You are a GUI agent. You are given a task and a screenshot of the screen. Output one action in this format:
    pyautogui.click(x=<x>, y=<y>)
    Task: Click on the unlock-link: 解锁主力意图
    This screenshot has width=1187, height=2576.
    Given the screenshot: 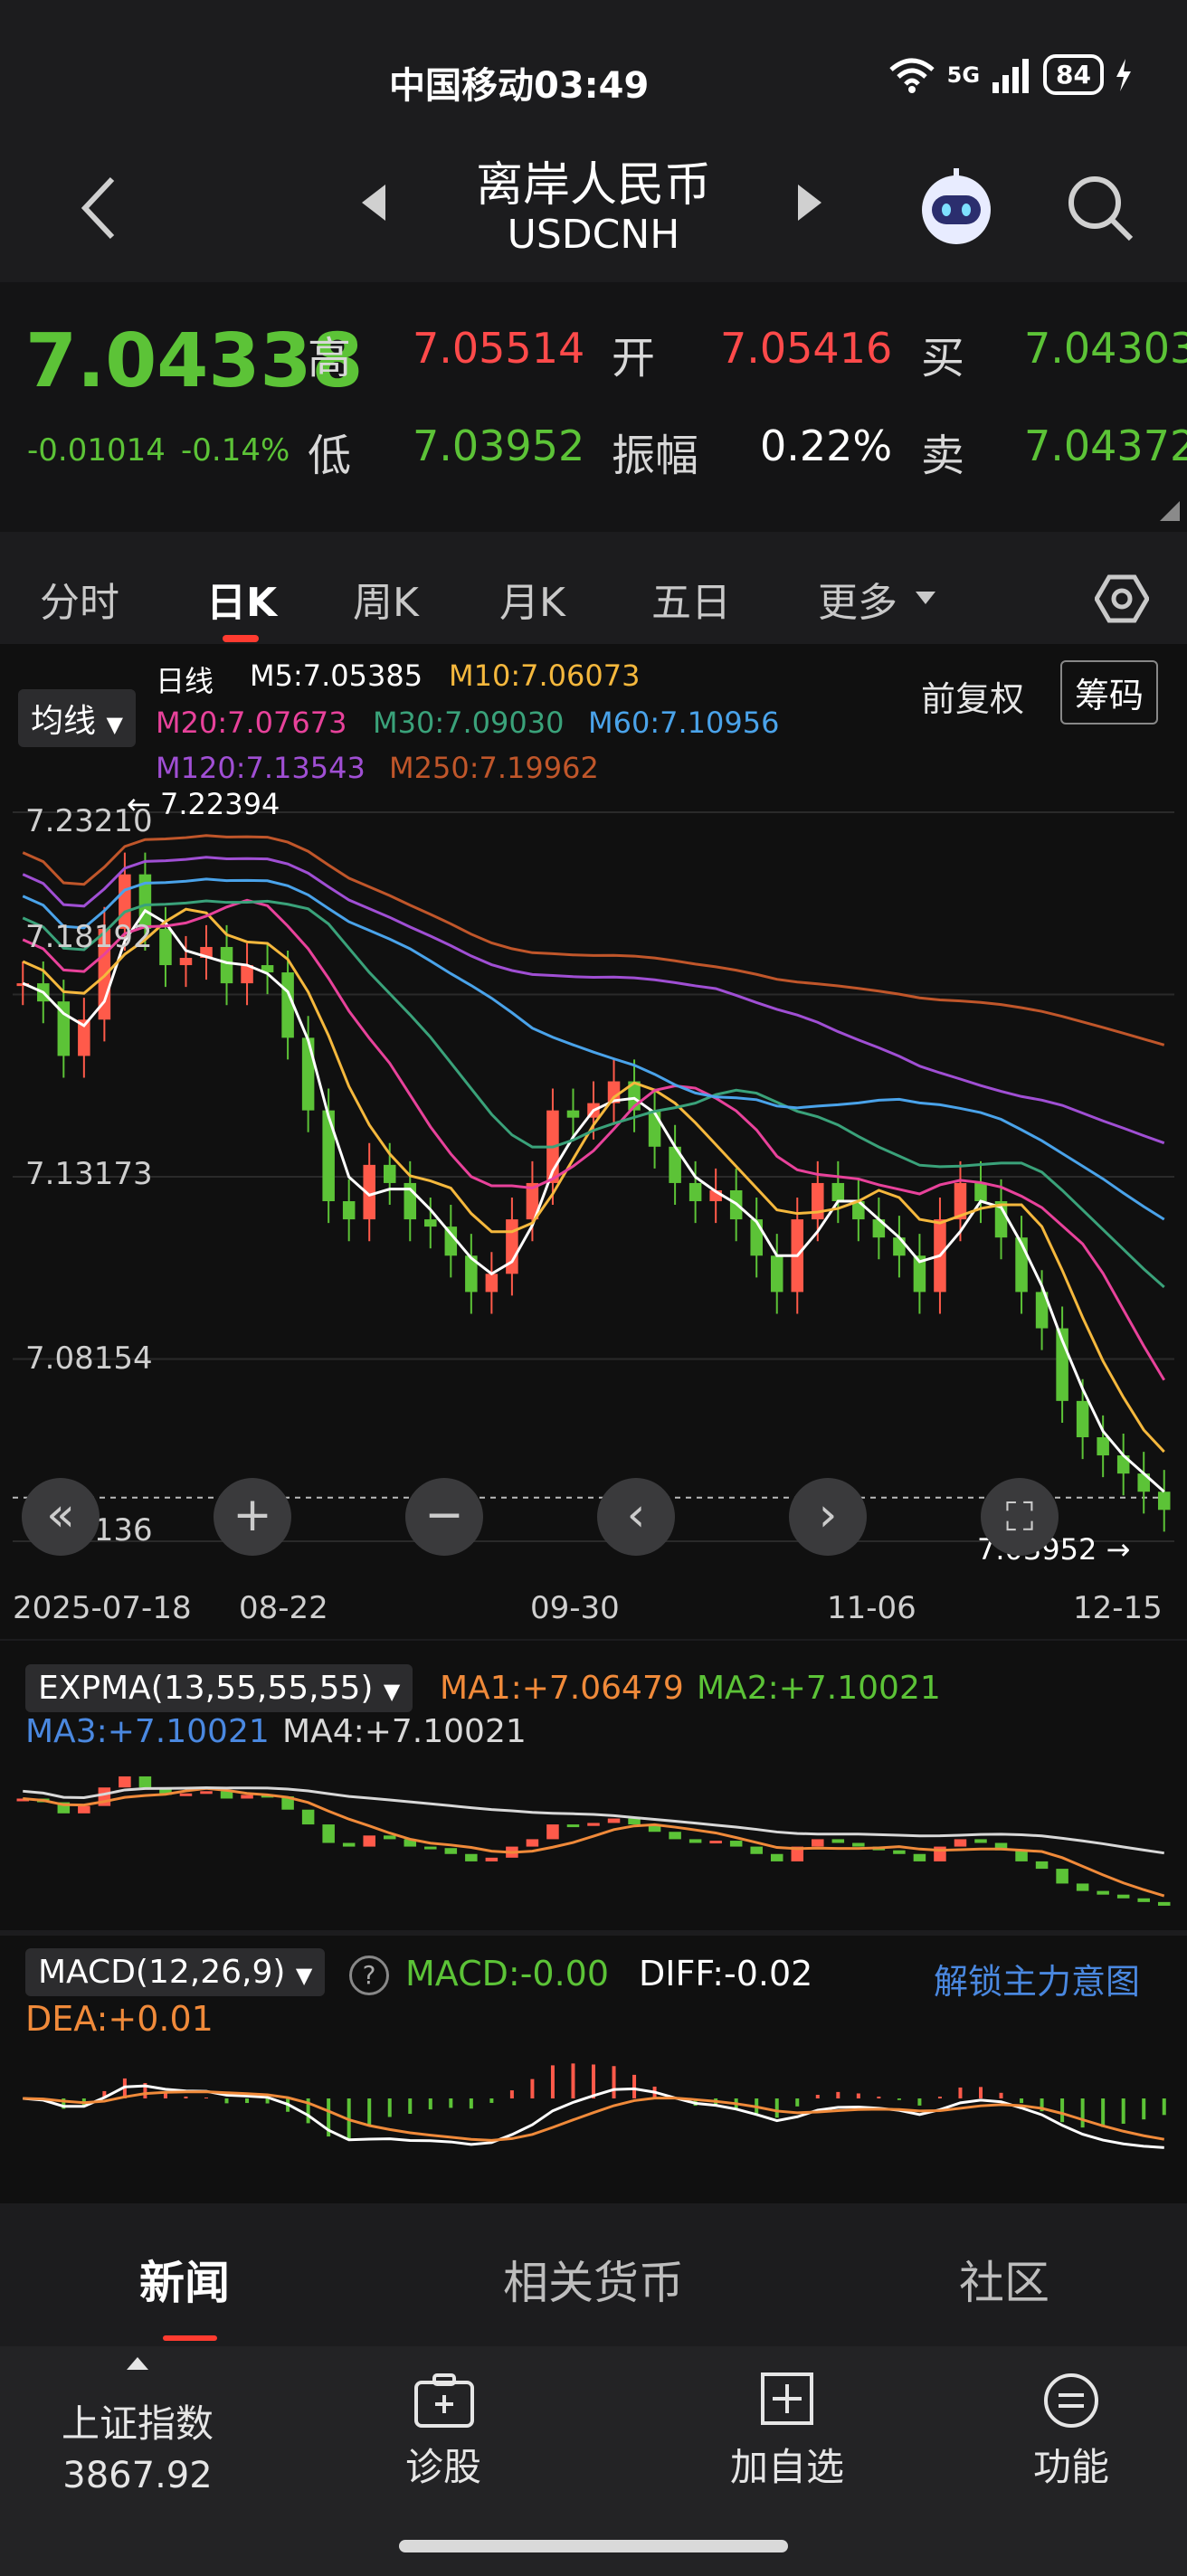 What is the action you would take?
    pyautogui.click(x=1037, y=1978)
    